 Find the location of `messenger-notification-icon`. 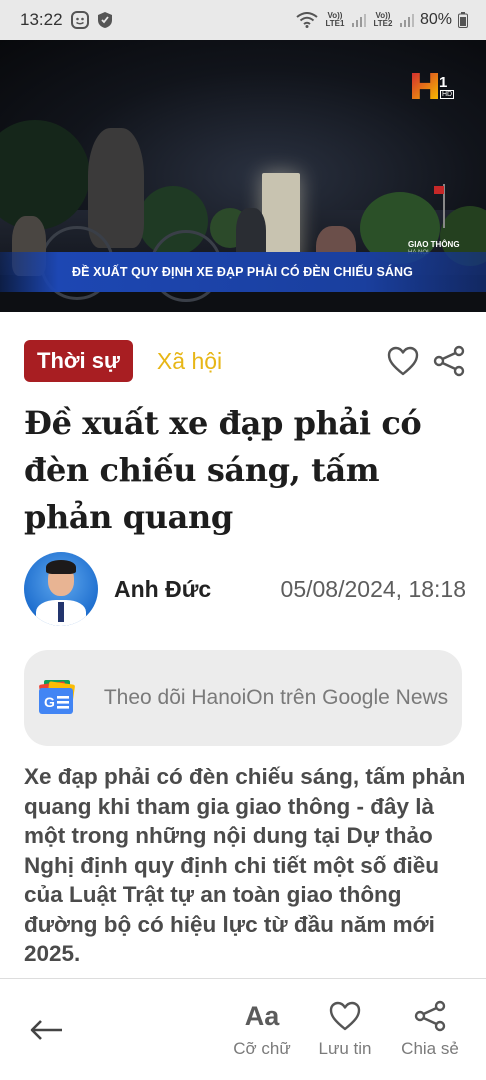

messenger-notification-icon is located at coordinates (79, 20).